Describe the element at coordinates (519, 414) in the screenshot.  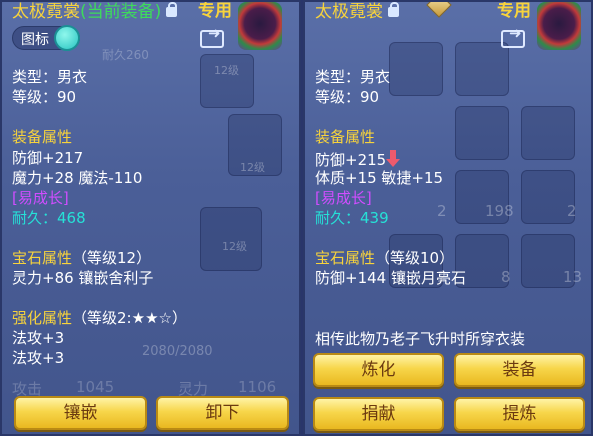
I see `extract-button: 提炼` at that location.